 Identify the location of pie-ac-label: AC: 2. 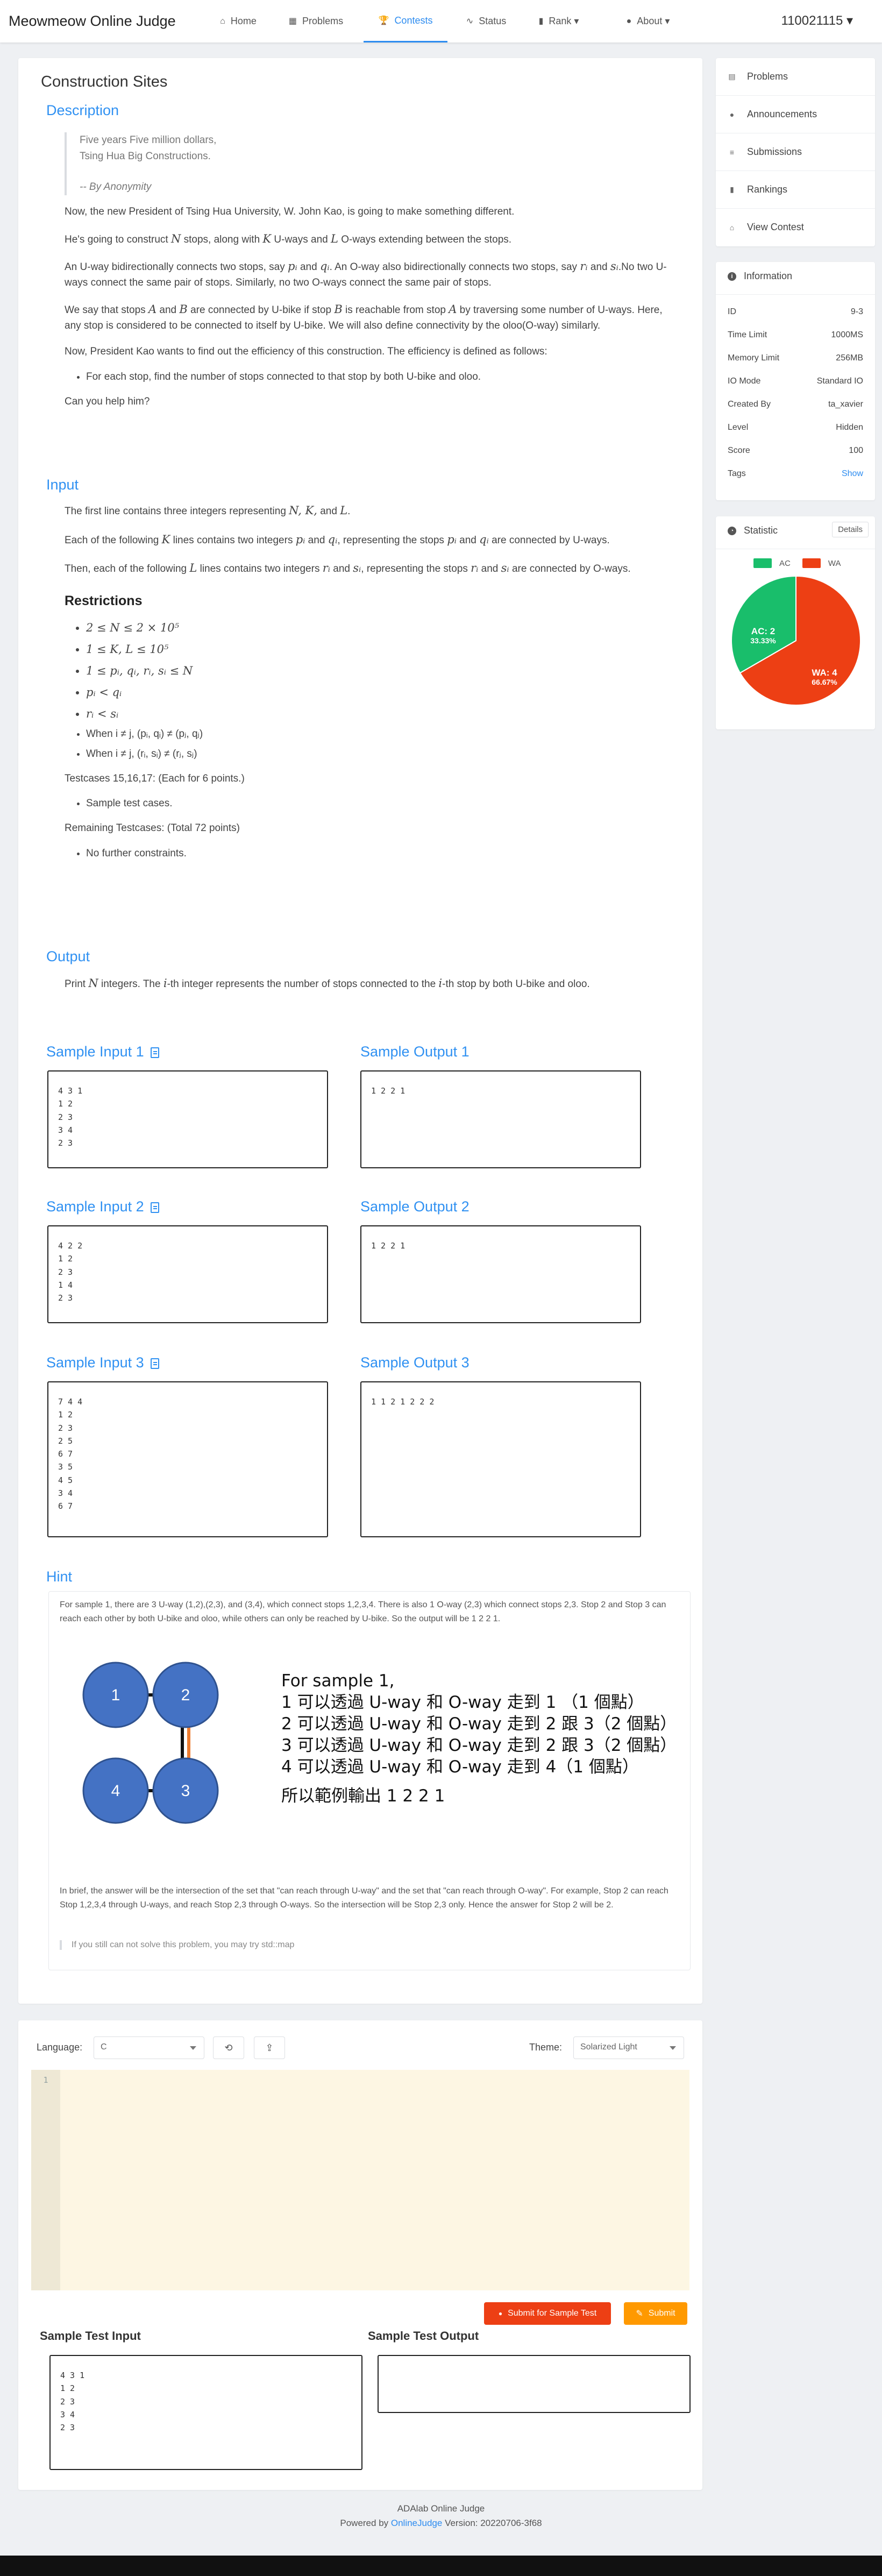
(763, 631).